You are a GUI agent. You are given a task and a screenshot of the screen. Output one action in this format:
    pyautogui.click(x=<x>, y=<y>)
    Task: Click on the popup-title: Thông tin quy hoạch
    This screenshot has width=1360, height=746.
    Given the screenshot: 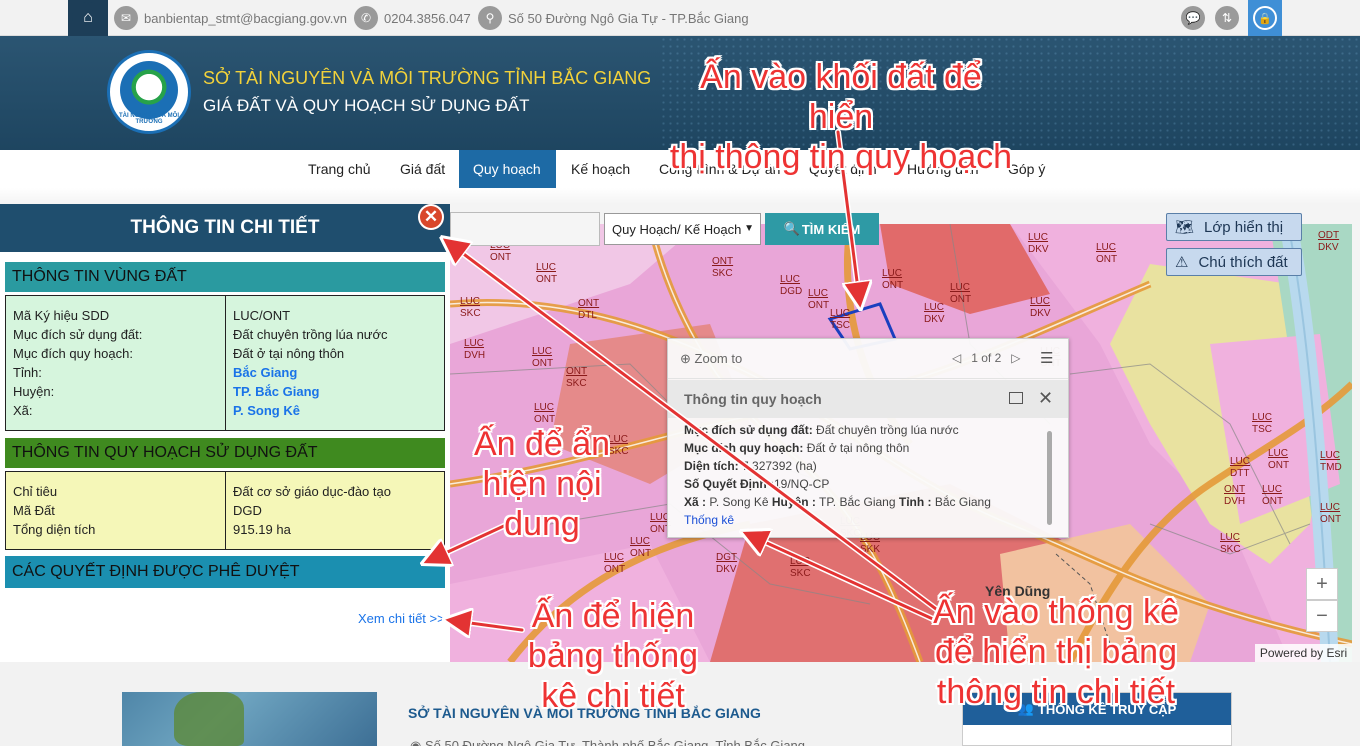 What is the action you would take?
    pyautogui.click(x=753, y=399)
    